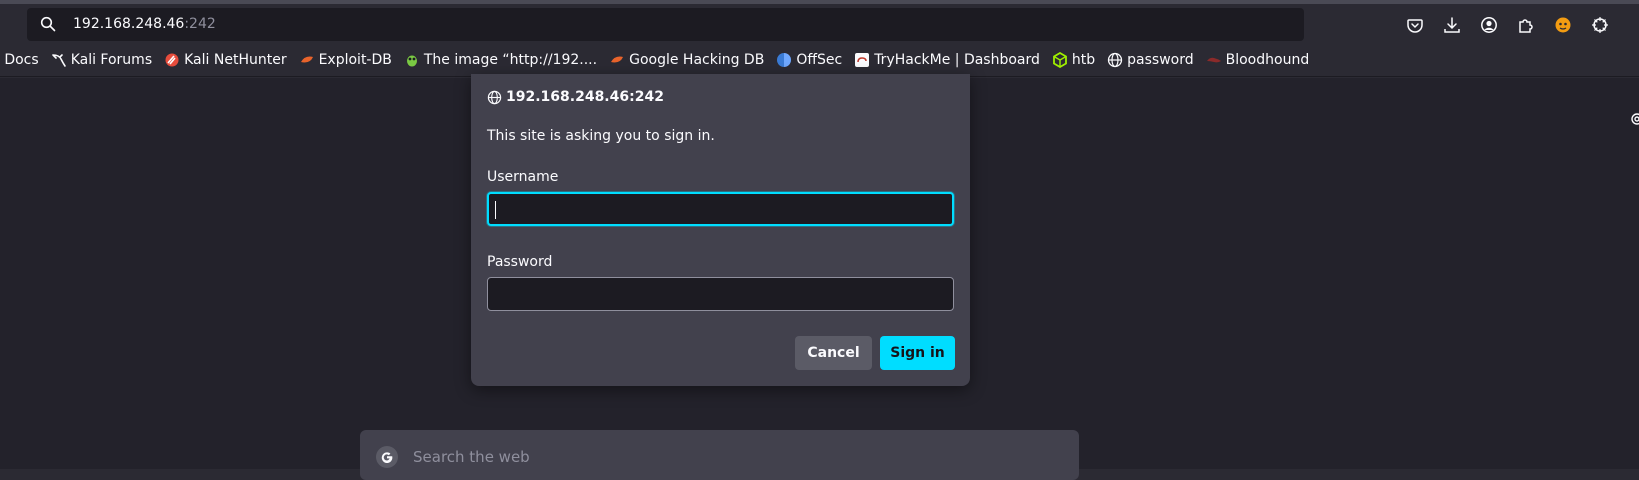  What do you see at coordinates (200, 24) in the screenshot?
I see `url-port: :242` at bounding box center [200, 24].